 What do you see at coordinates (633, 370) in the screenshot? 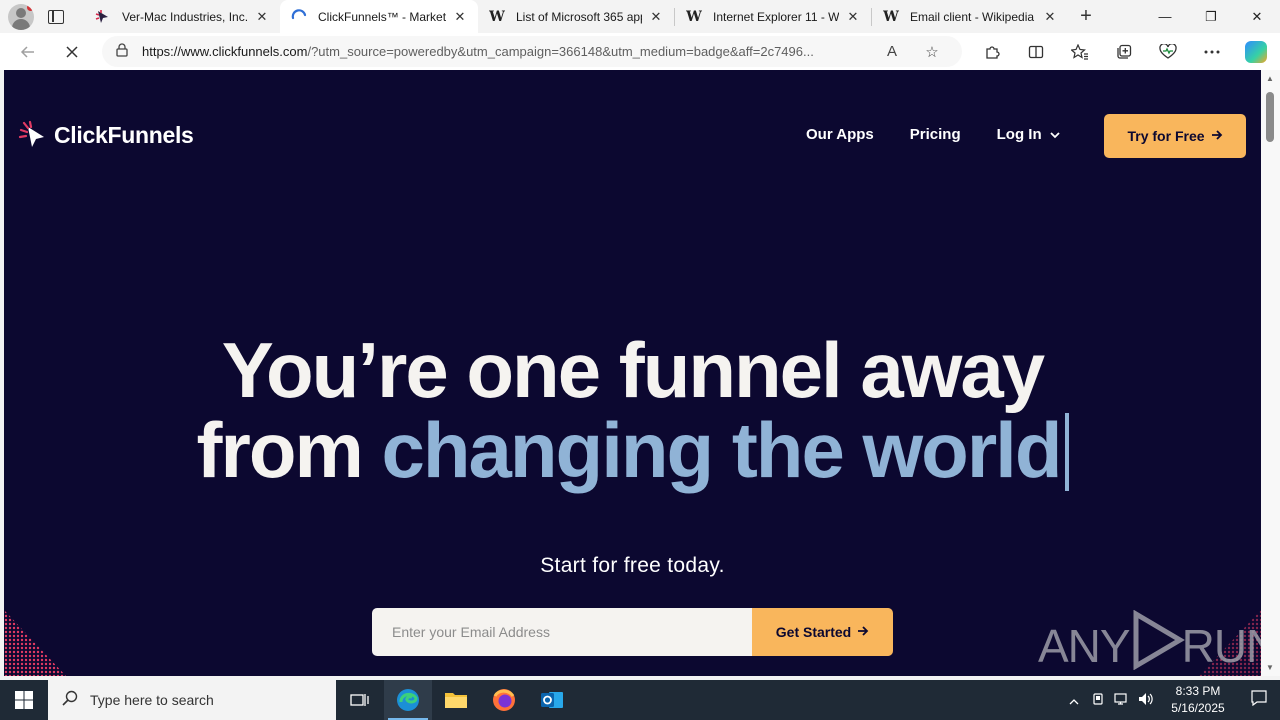
I see `headline-line-1: You’re one funnel away` at bounding box center [633, 370].